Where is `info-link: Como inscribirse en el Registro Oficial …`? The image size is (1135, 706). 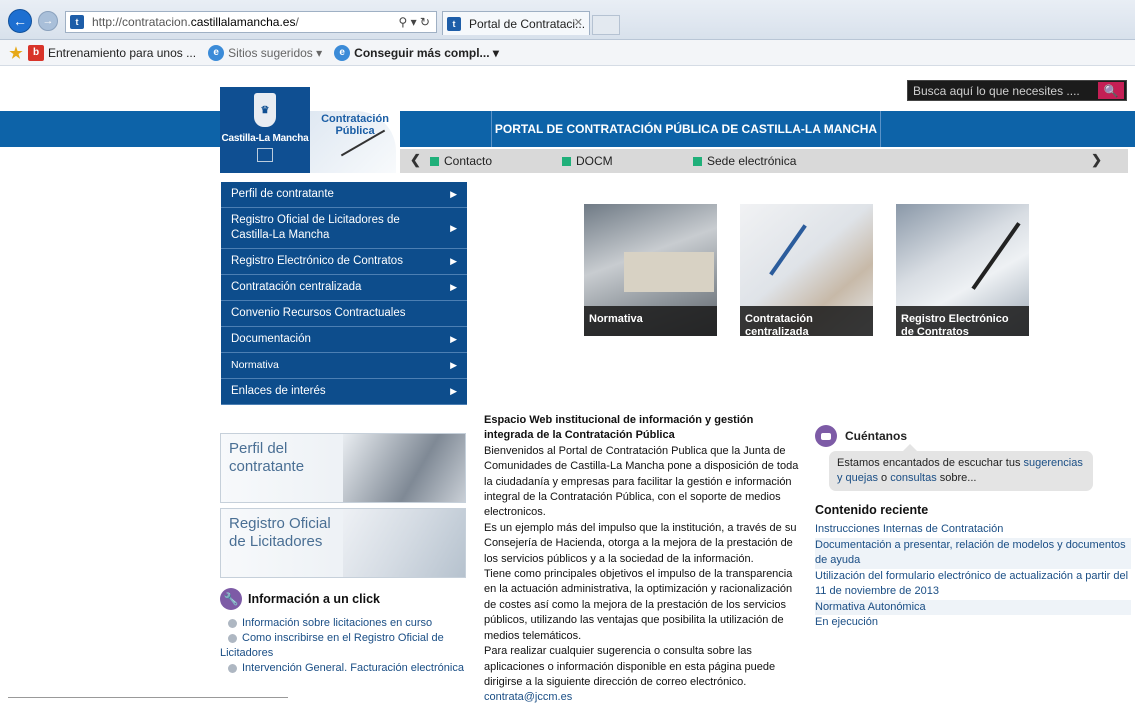
info-link: Como inscribirse en el Registro Oficial … is located at coordinates (345, 646).